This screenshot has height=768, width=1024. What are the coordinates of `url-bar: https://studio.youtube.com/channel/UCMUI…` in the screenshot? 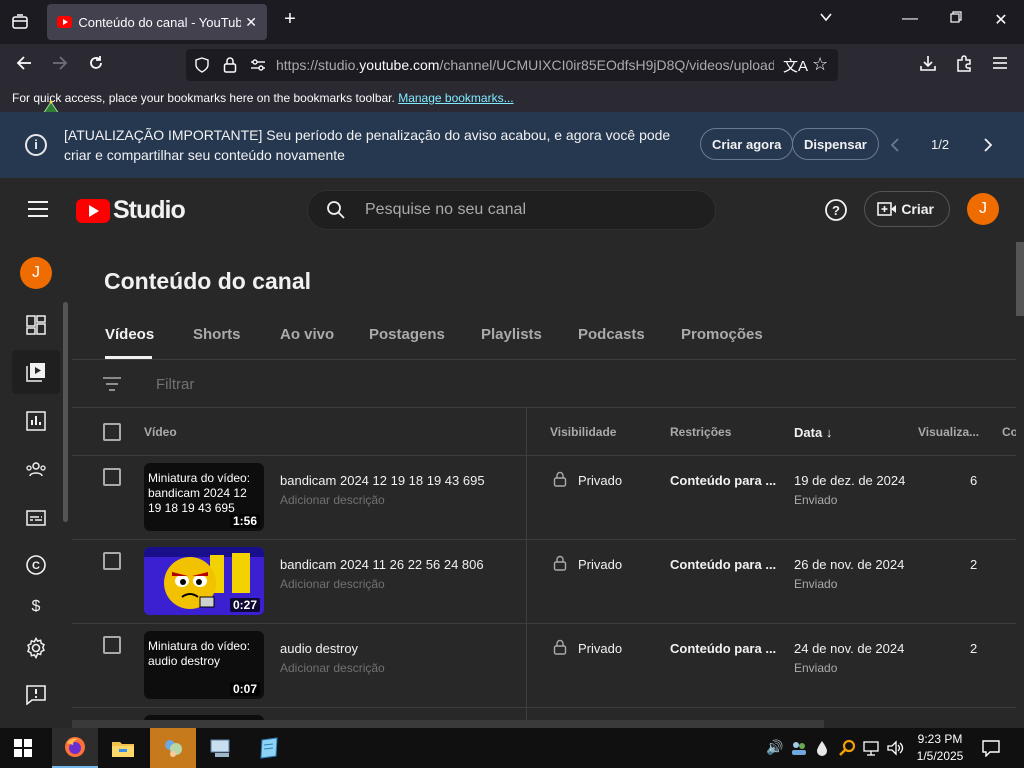 It's located at (512, 65).